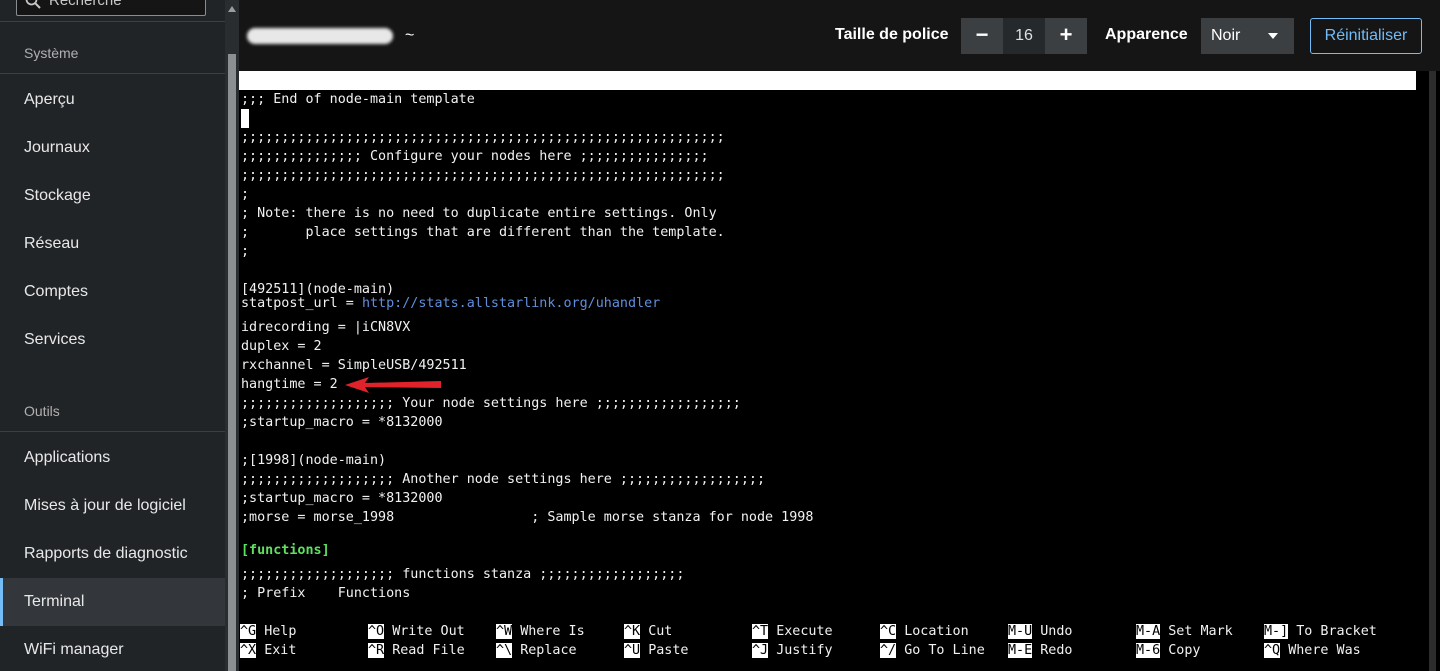  I want to click on nano-shortcut: M-U Undo, so click(1040, 631).